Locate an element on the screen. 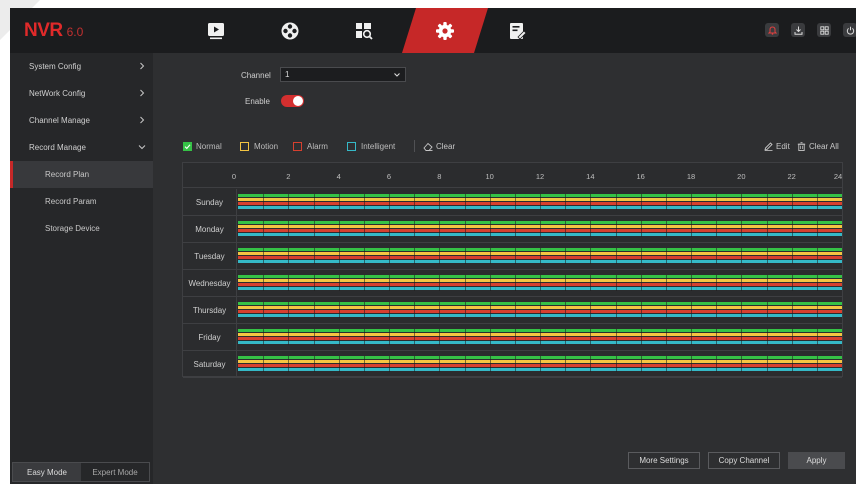 The image size is (856, 484). sidebar-item-storage-device: Storage Device is located at coordinates (81, 228).